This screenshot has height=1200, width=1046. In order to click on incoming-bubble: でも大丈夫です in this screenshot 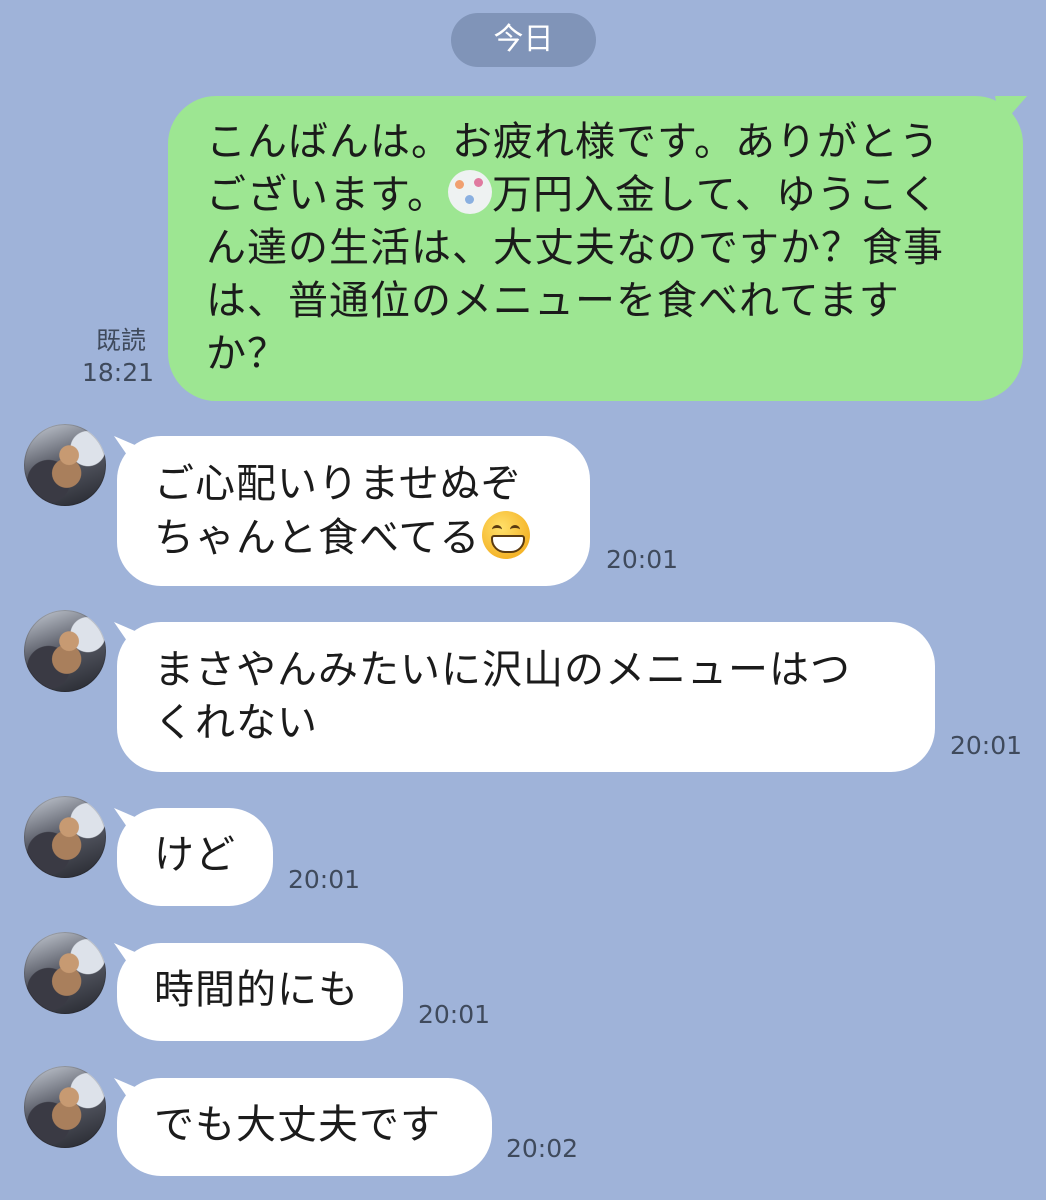, I will do `click(304, 1127)`.